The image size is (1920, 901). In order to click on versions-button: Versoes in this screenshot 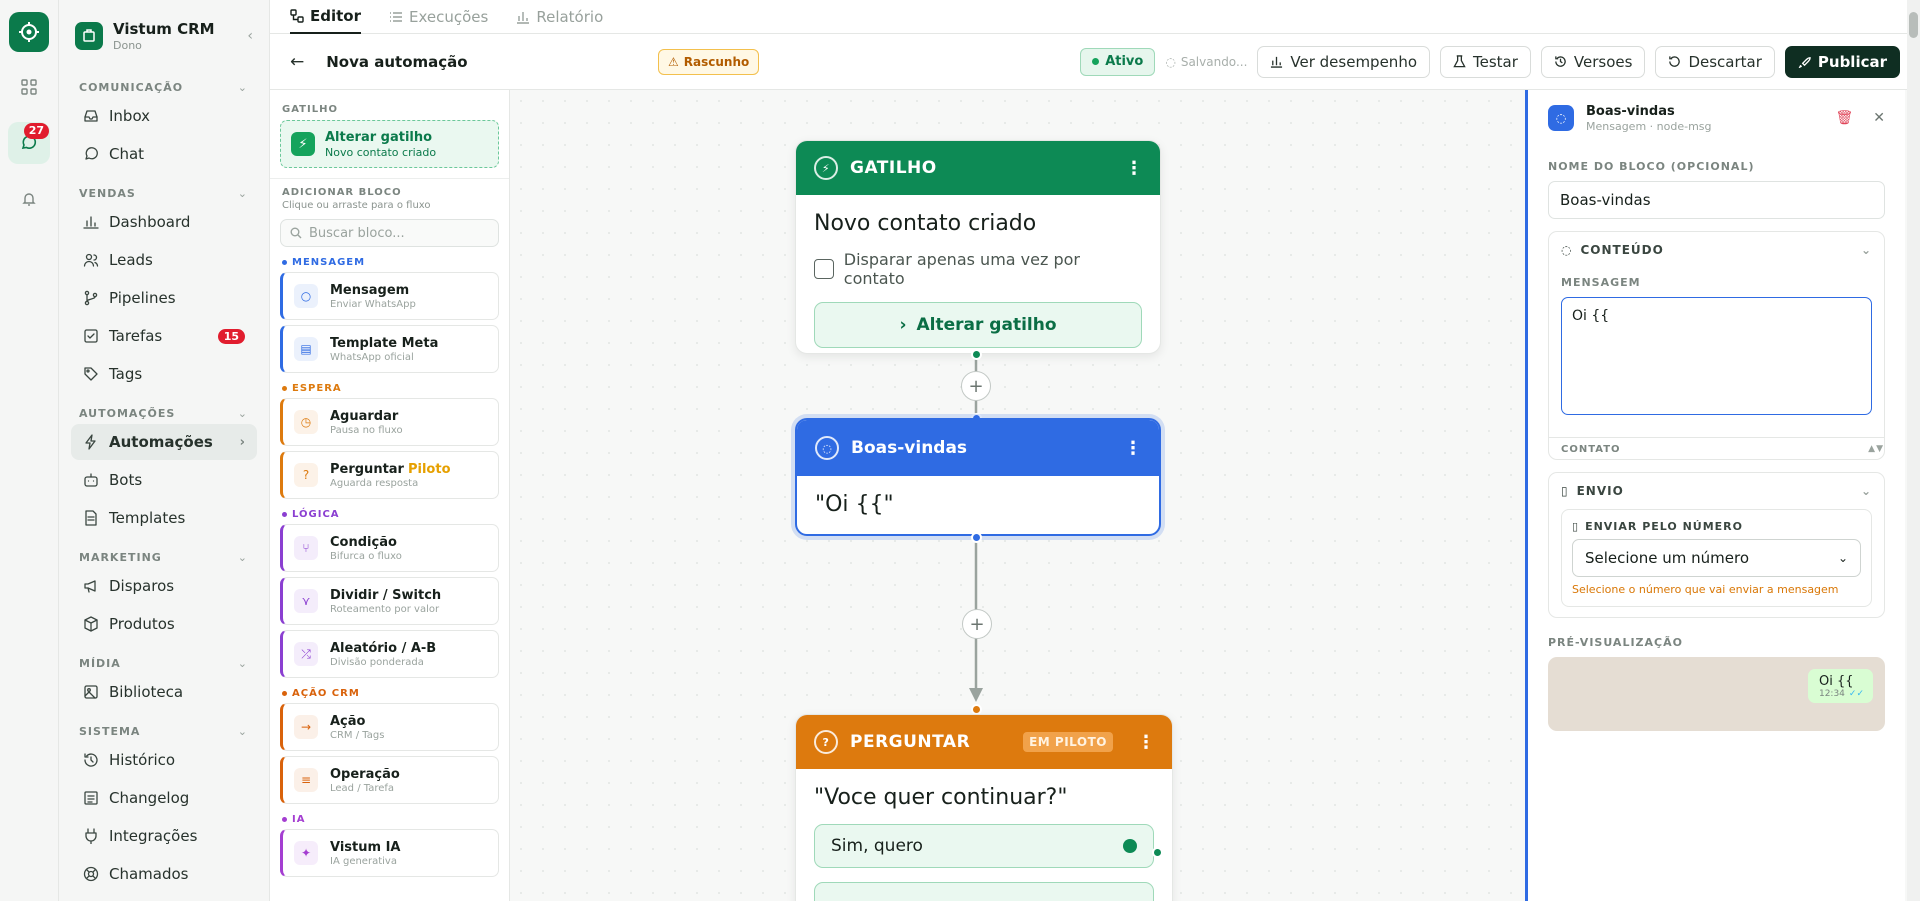, I will do `click(1593, 61)`.